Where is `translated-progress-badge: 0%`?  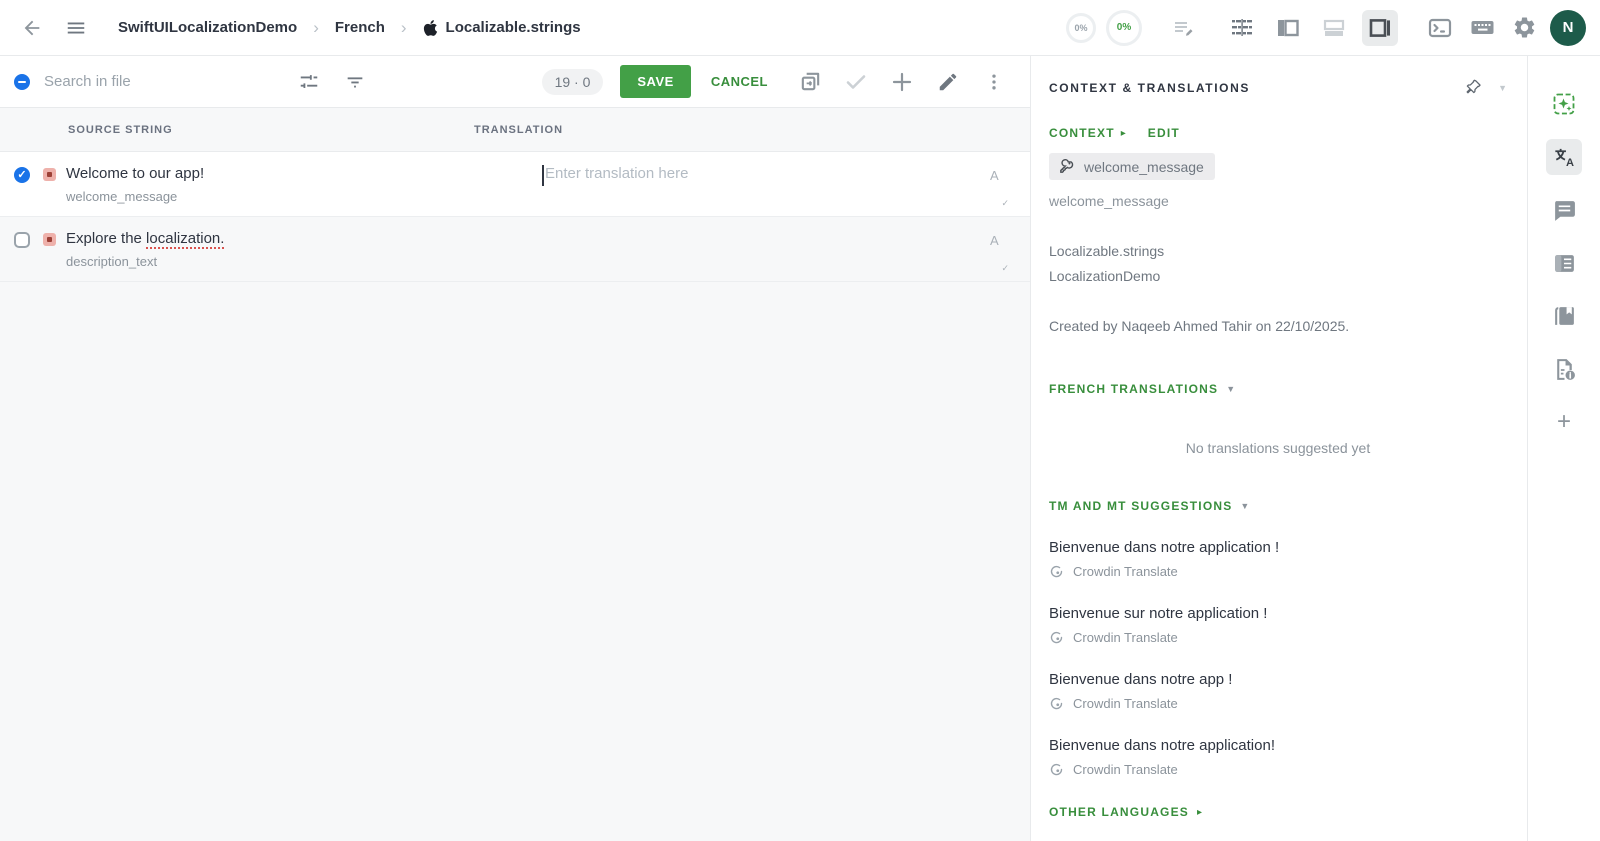
translated-progress-badge: 0% is located at coordinates (1081, 27).